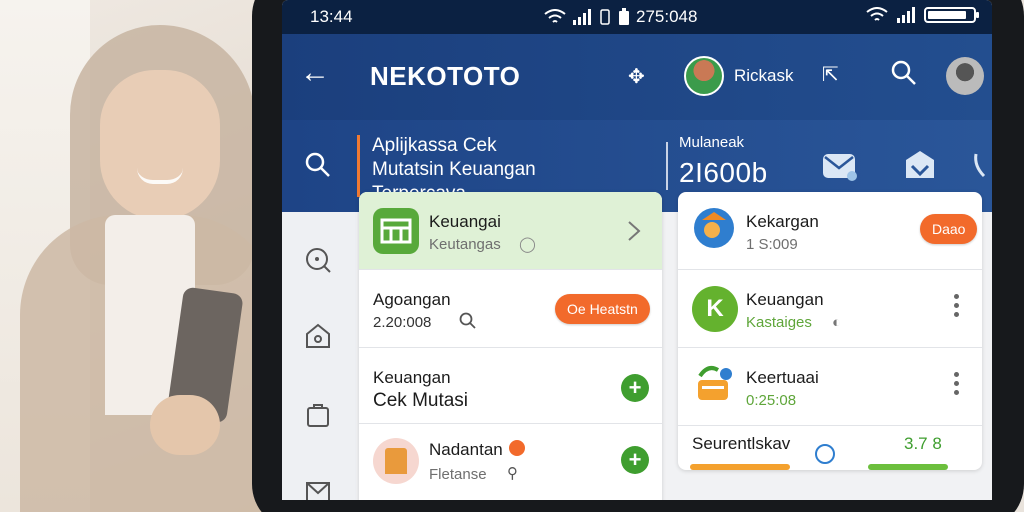  Describe the element at coordinates (667, 166) in the screenshot. I see `banner-divider` at that location.